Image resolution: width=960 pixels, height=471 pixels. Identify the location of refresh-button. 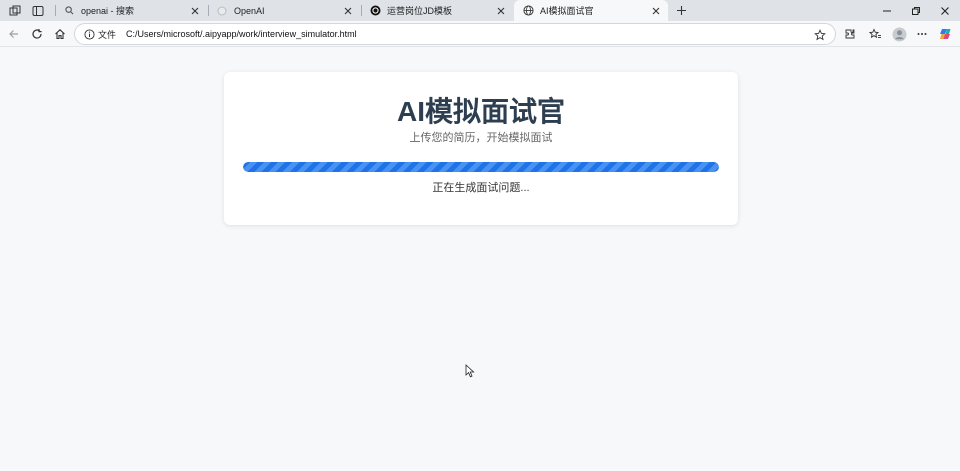
(37, 34).